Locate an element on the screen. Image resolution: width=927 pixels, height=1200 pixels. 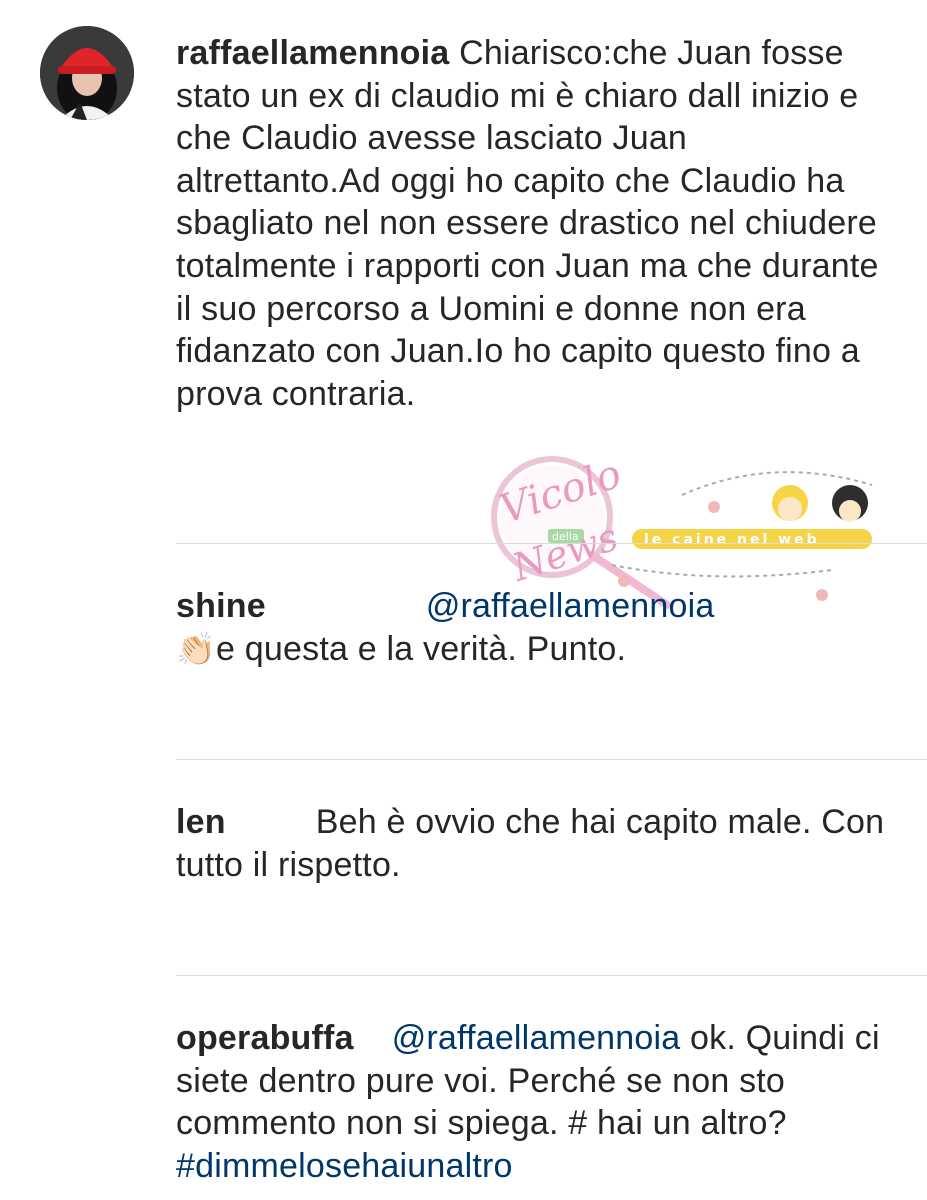
reply-username: len is located at coordinates (201, 822).